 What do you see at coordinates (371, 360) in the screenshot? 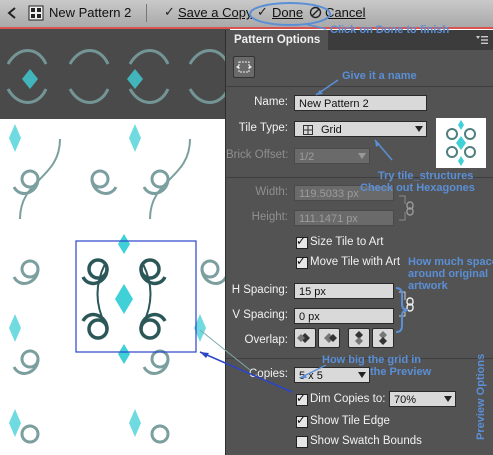
I see `grid-hint-line-1: How big the grid in` at bounding box center [371, 360].